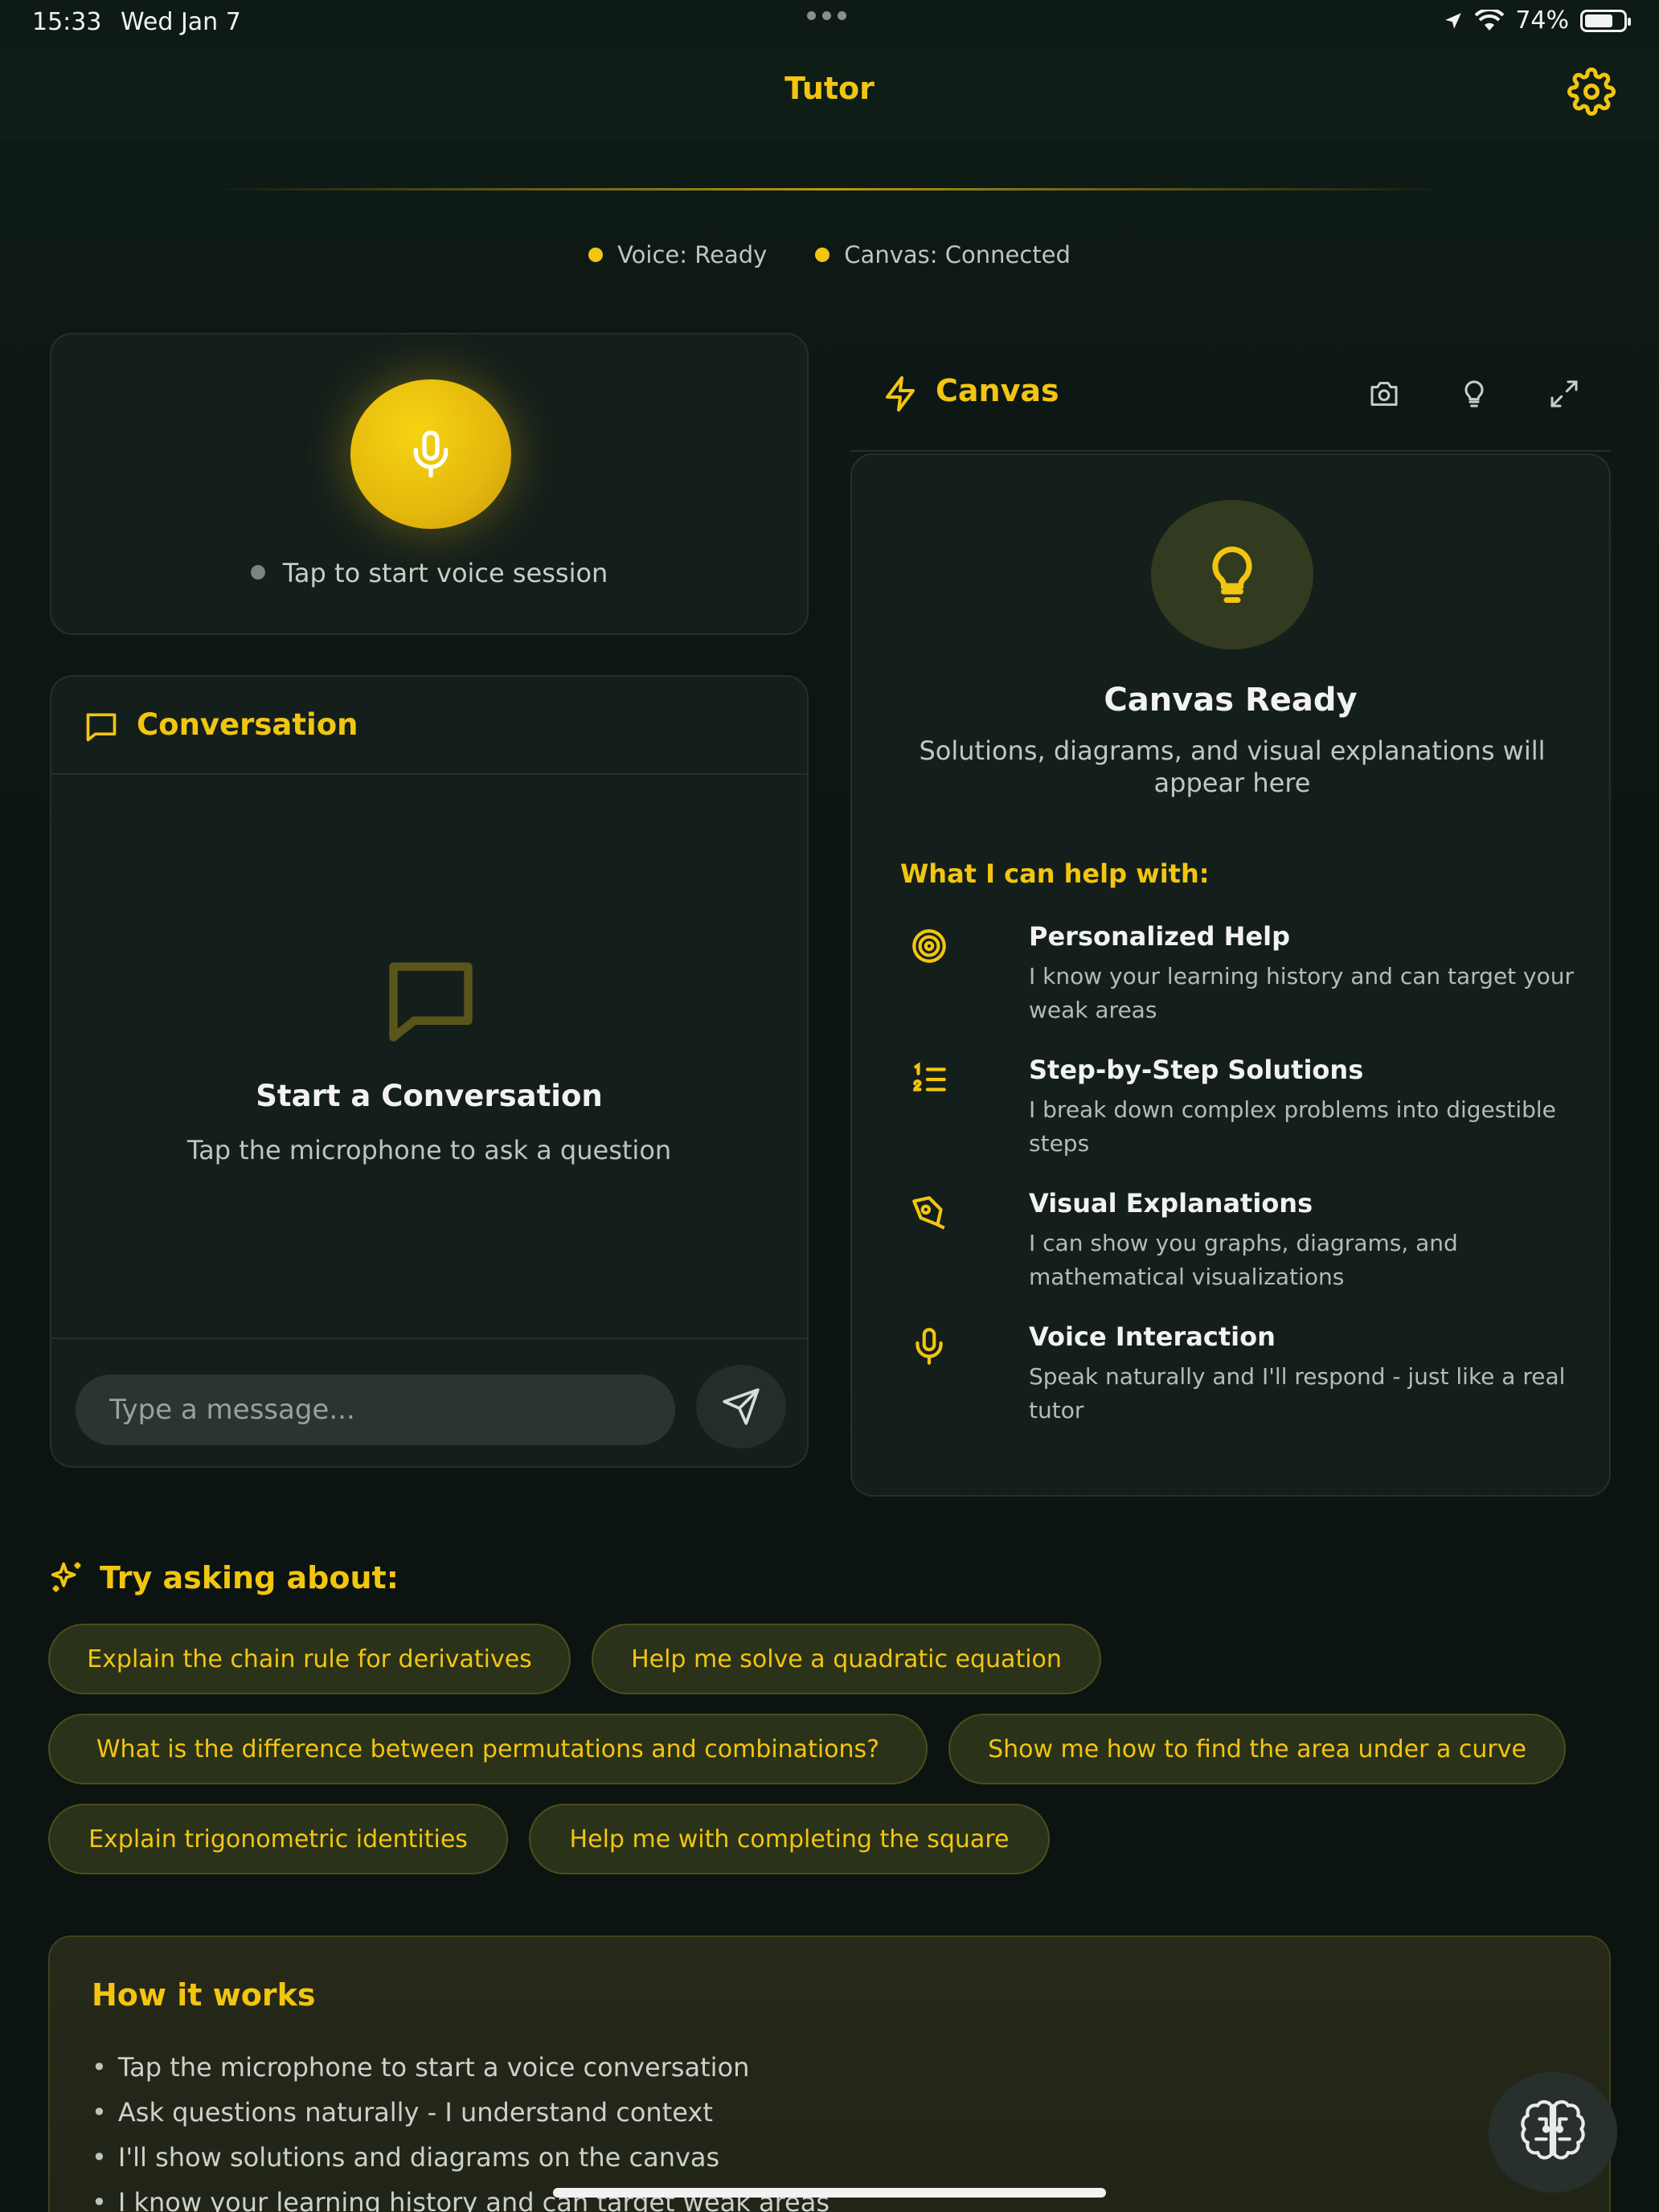 This screenshot has width=1659, height=2212. What do you see at coordinates (181, 22) in the screenshot?
I see `status-date: Wed Jan 7` at bounding box center [181, 22].